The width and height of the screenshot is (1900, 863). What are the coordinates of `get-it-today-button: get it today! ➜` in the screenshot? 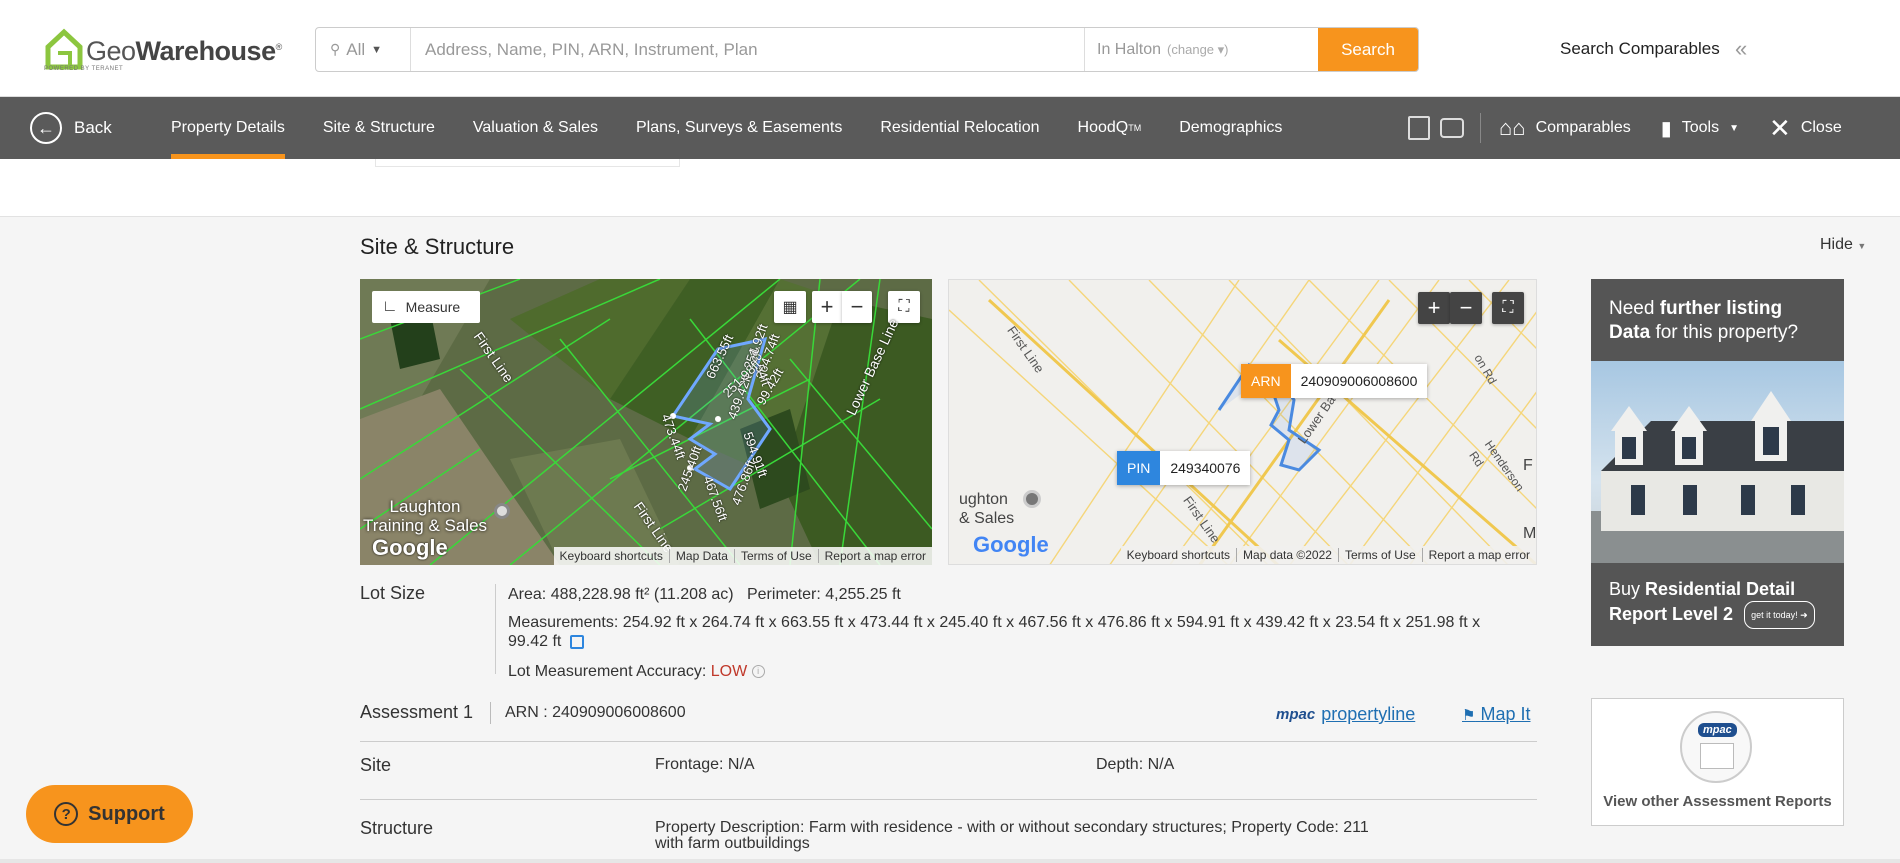 It's located at (1779, 615).